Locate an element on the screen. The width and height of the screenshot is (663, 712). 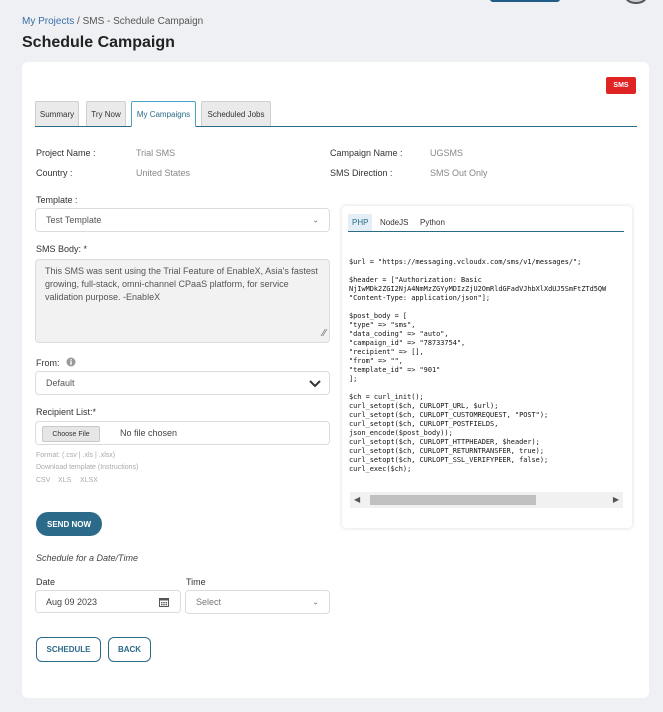
breadcrumb: My Projects / SMS - Schedule Campaign is located at coordinates (112, 21).